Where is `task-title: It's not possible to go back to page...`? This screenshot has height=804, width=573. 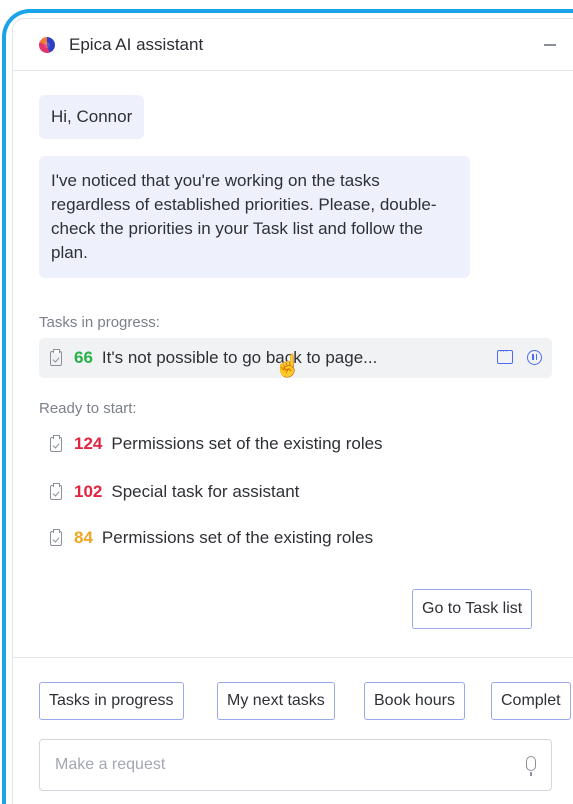 task-title: It's not possible to go back to page... is located at coordinates (239, 357).